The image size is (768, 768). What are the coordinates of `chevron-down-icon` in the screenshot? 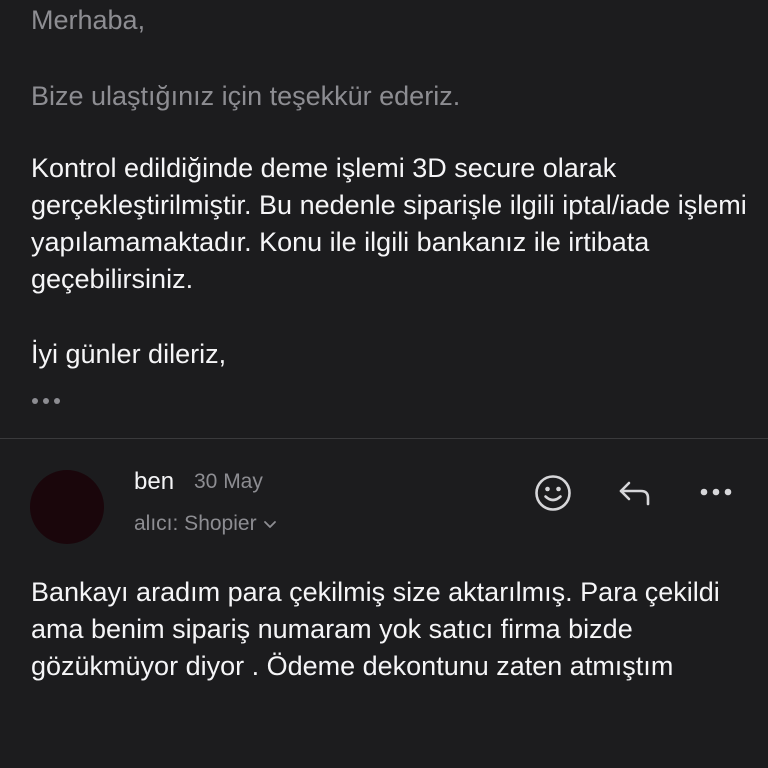 It's located at (269, 524).